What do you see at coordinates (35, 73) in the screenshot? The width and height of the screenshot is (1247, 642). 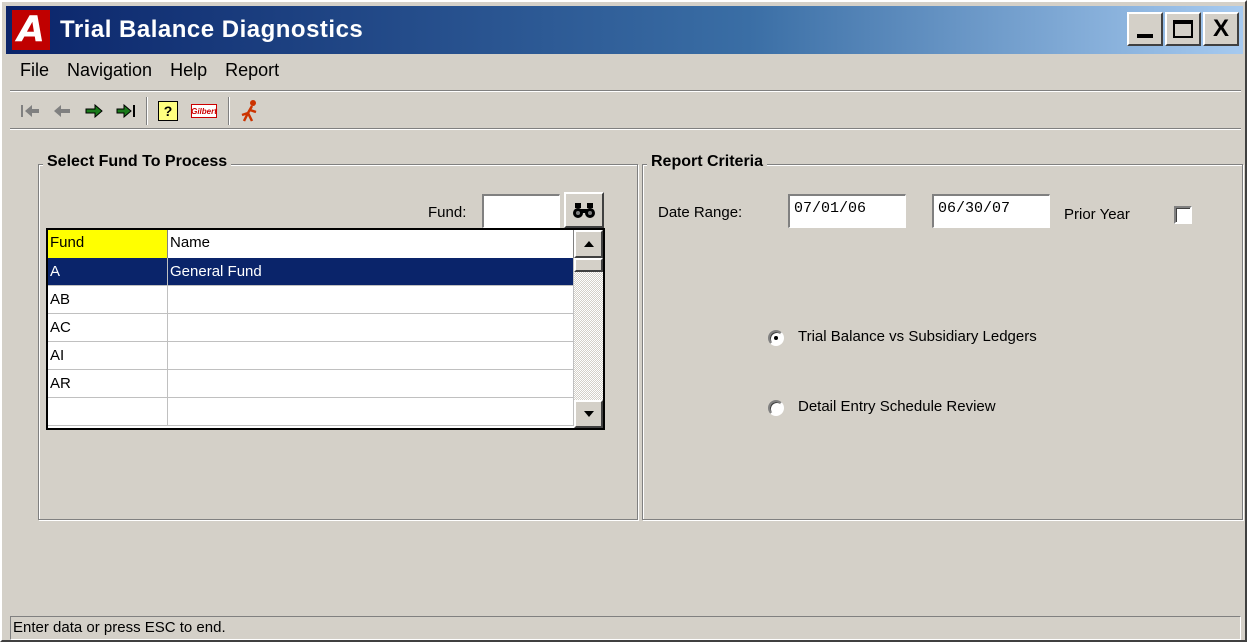 I see `menu-file: File` at bounding box center [35, 73].